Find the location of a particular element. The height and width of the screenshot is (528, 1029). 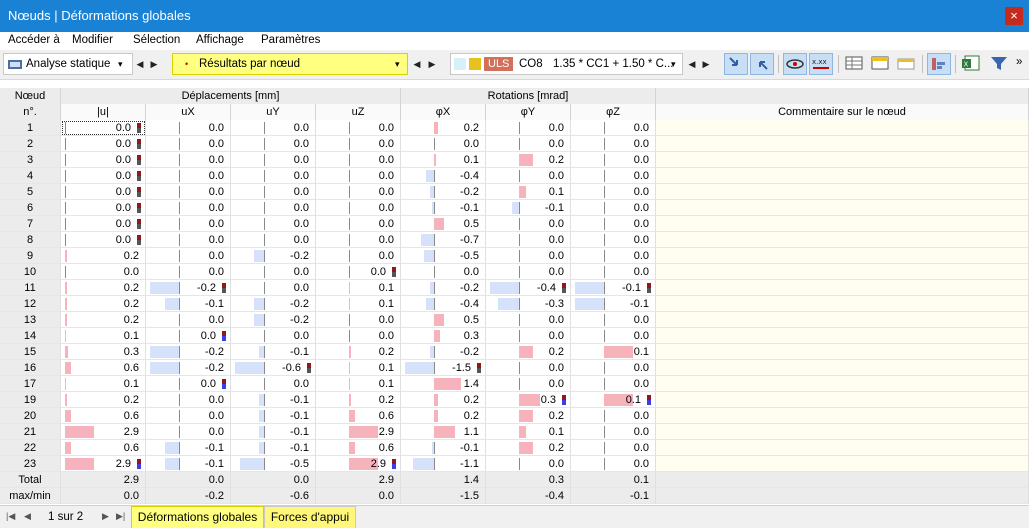

table-row: 4 0.0 0.0 0.0 0.0 -0.4 0.0 0.0 is located at coordinates (514, 176).